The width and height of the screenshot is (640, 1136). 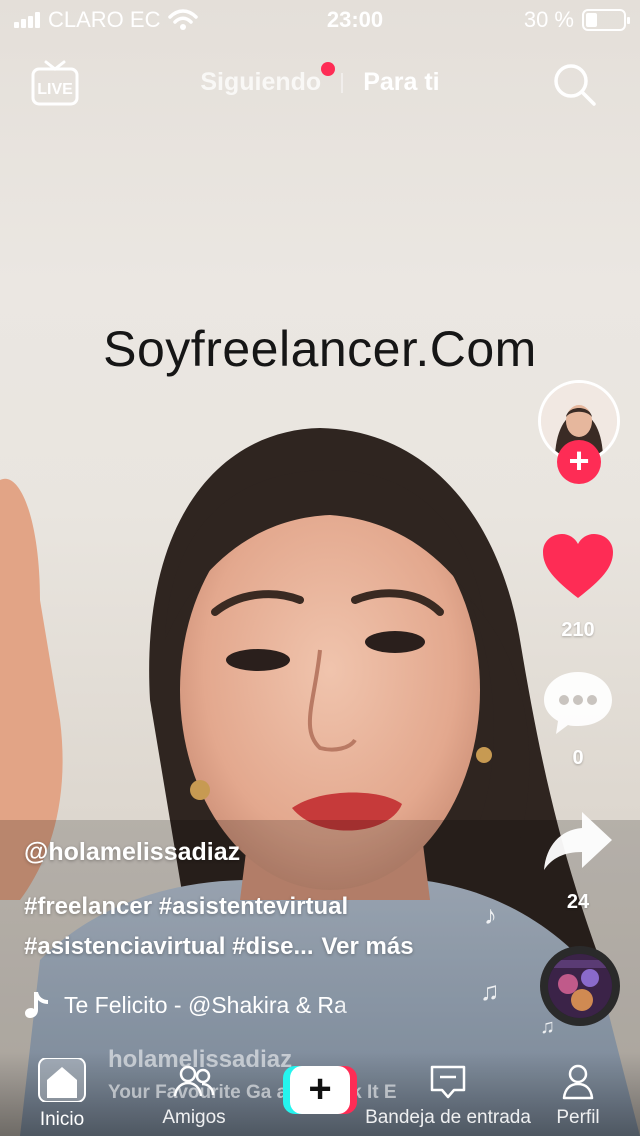 I want to click on nav-inbox: Bandeja de entrada, so click(x=448, y=1096).